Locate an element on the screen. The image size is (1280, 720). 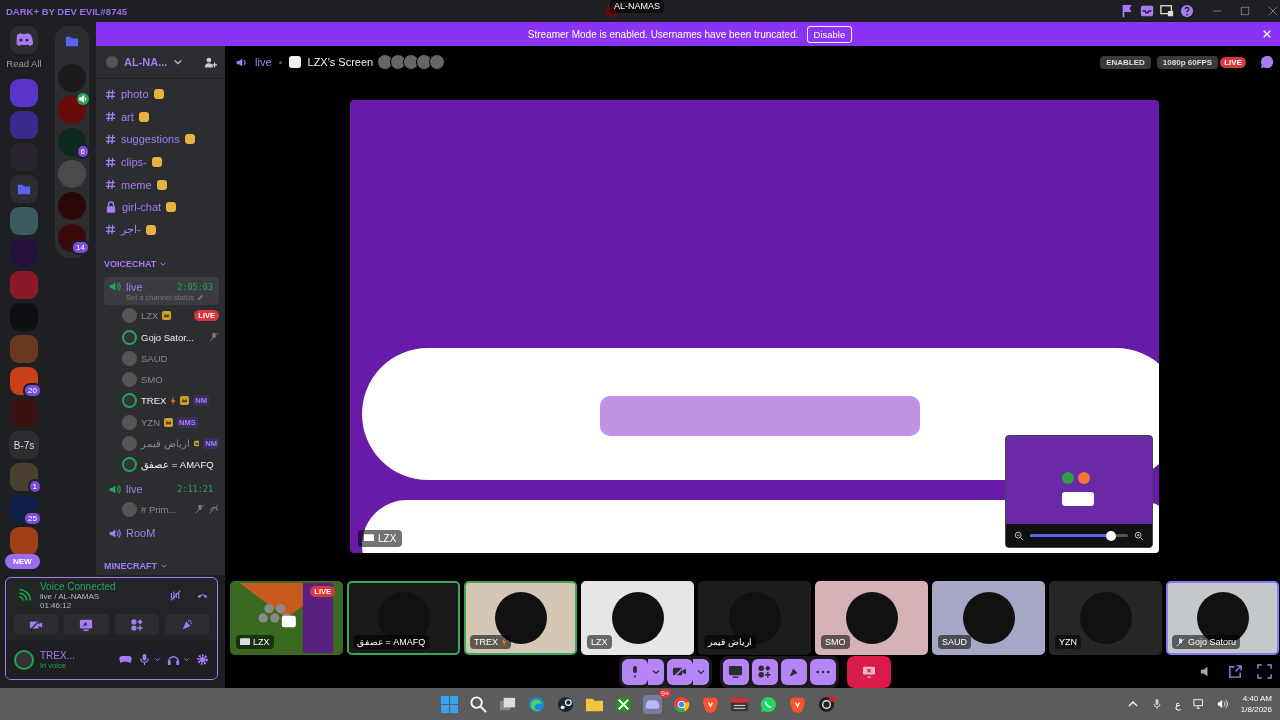
camera-off-button is located at coordinates (36, 624).